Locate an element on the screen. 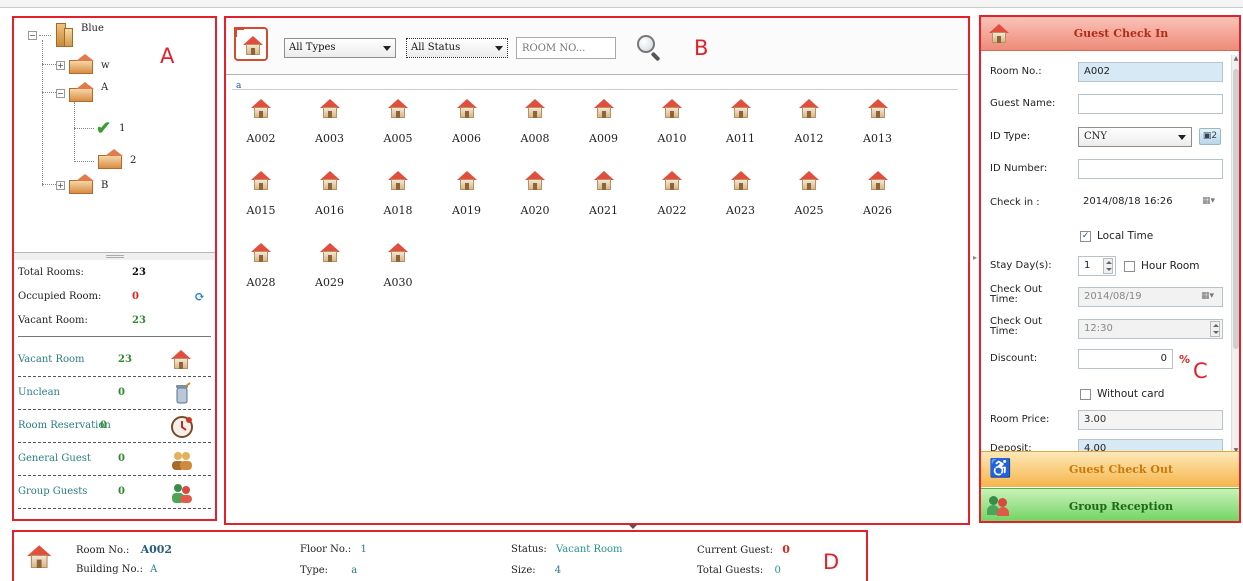 The width and height of the screenshot is (1243, 581). room-tile: A009 is located at coordinates (604, 128).